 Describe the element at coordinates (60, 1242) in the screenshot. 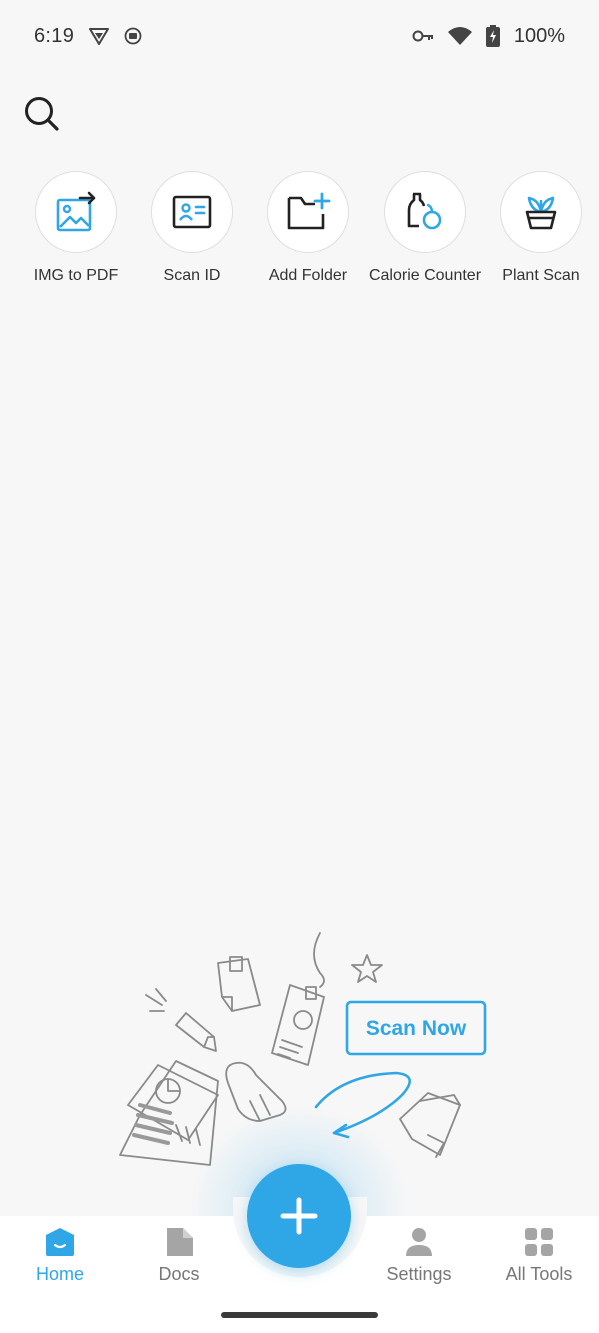

I see `home-icon` at that location.